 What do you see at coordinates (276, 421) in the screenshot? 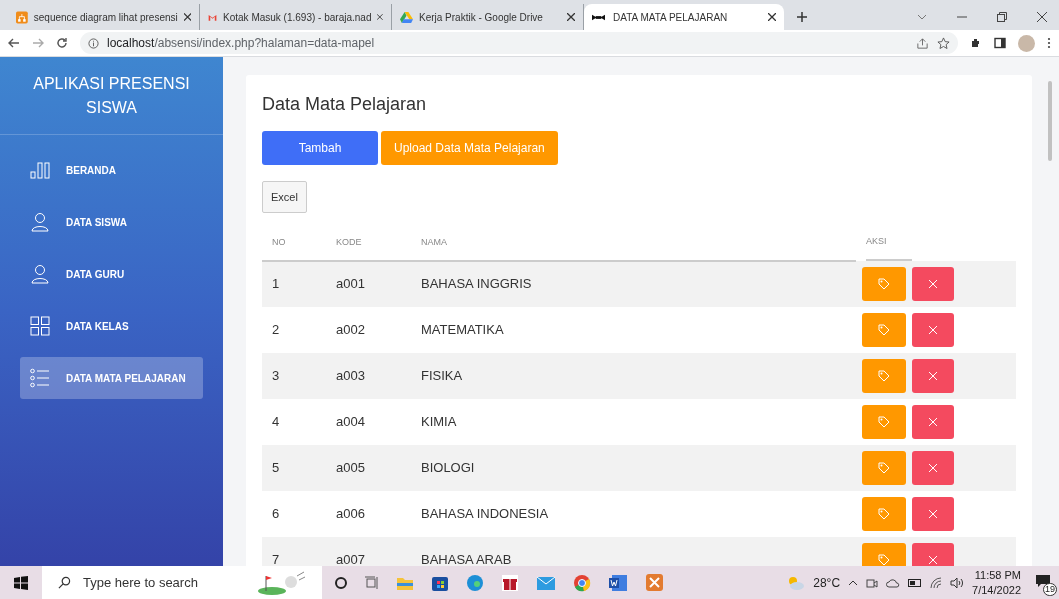
I see `table-cell: 4` at bounding box center [276, 421].